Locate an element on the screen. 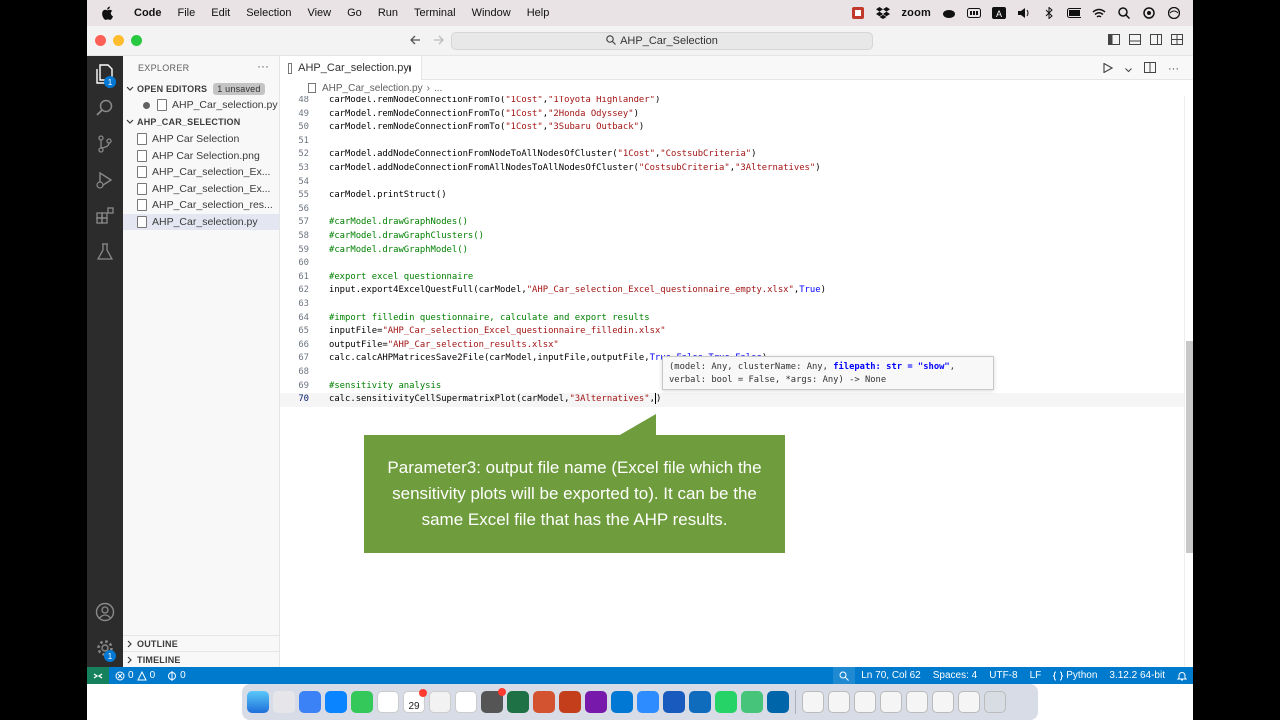 The height and width of the screenshot is (720, 1280). onenote-icon is located at coordinates (596, 702).